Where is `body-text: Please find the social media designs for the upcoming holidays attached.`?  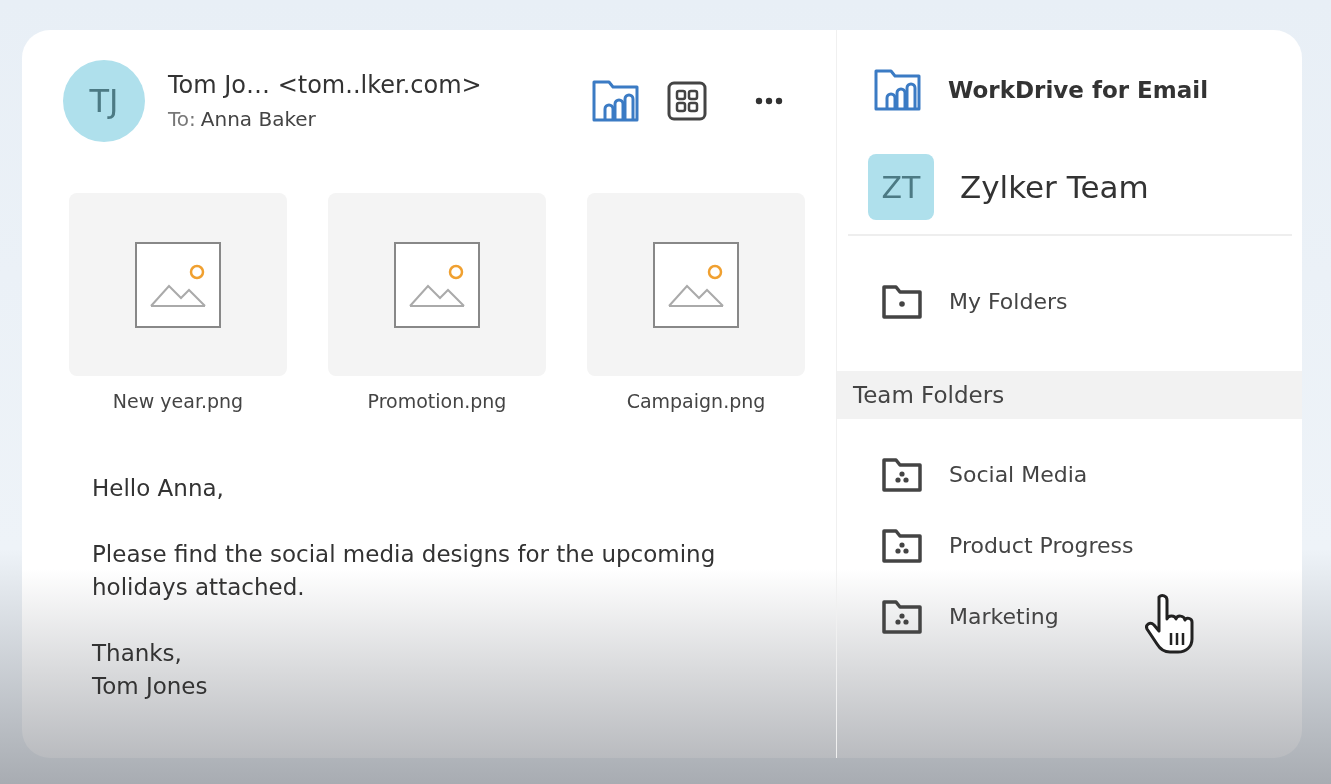 body-text: Please find the social media designs for the upcoming holidays attached. is located at coordinates (404, 571).